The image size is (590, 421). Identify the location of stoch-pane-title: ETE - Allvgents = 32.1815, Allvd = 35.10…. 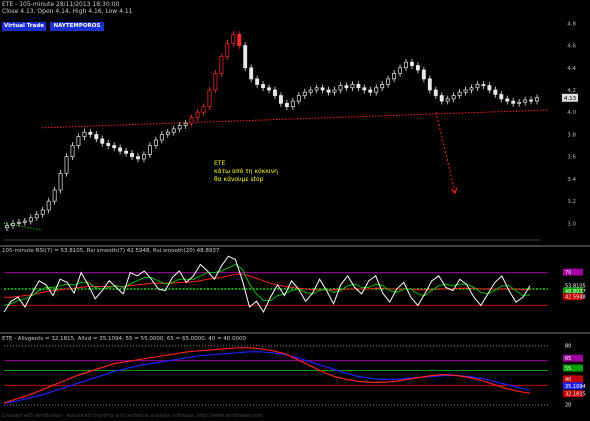
(124, 339).